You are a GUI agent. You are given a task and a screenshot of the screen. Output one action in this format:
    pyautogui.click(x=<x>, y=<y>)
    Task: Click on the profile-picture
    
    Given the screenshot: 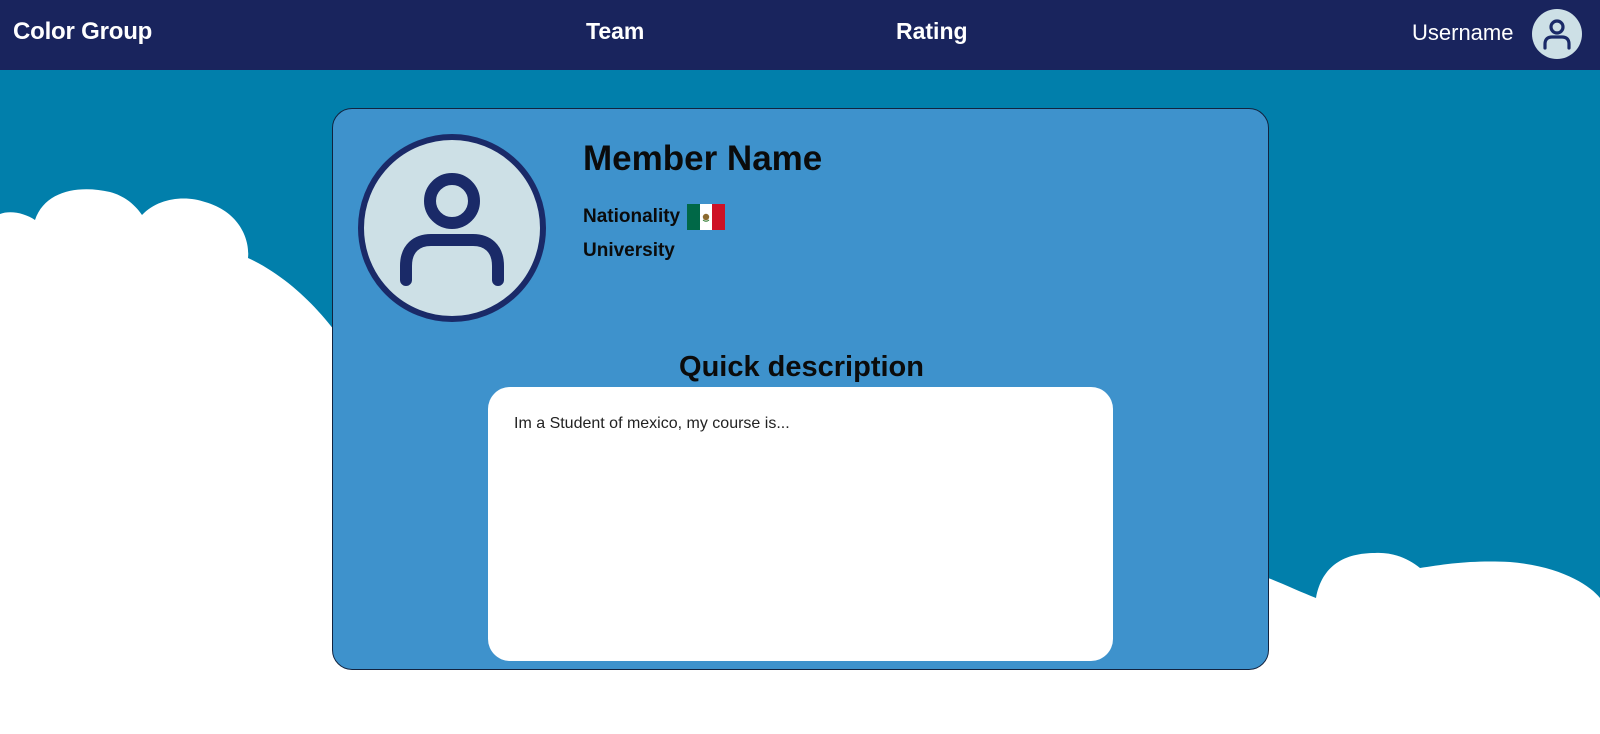 What is the action you would take?
    pyautogui.click(x=452, y=228)
    